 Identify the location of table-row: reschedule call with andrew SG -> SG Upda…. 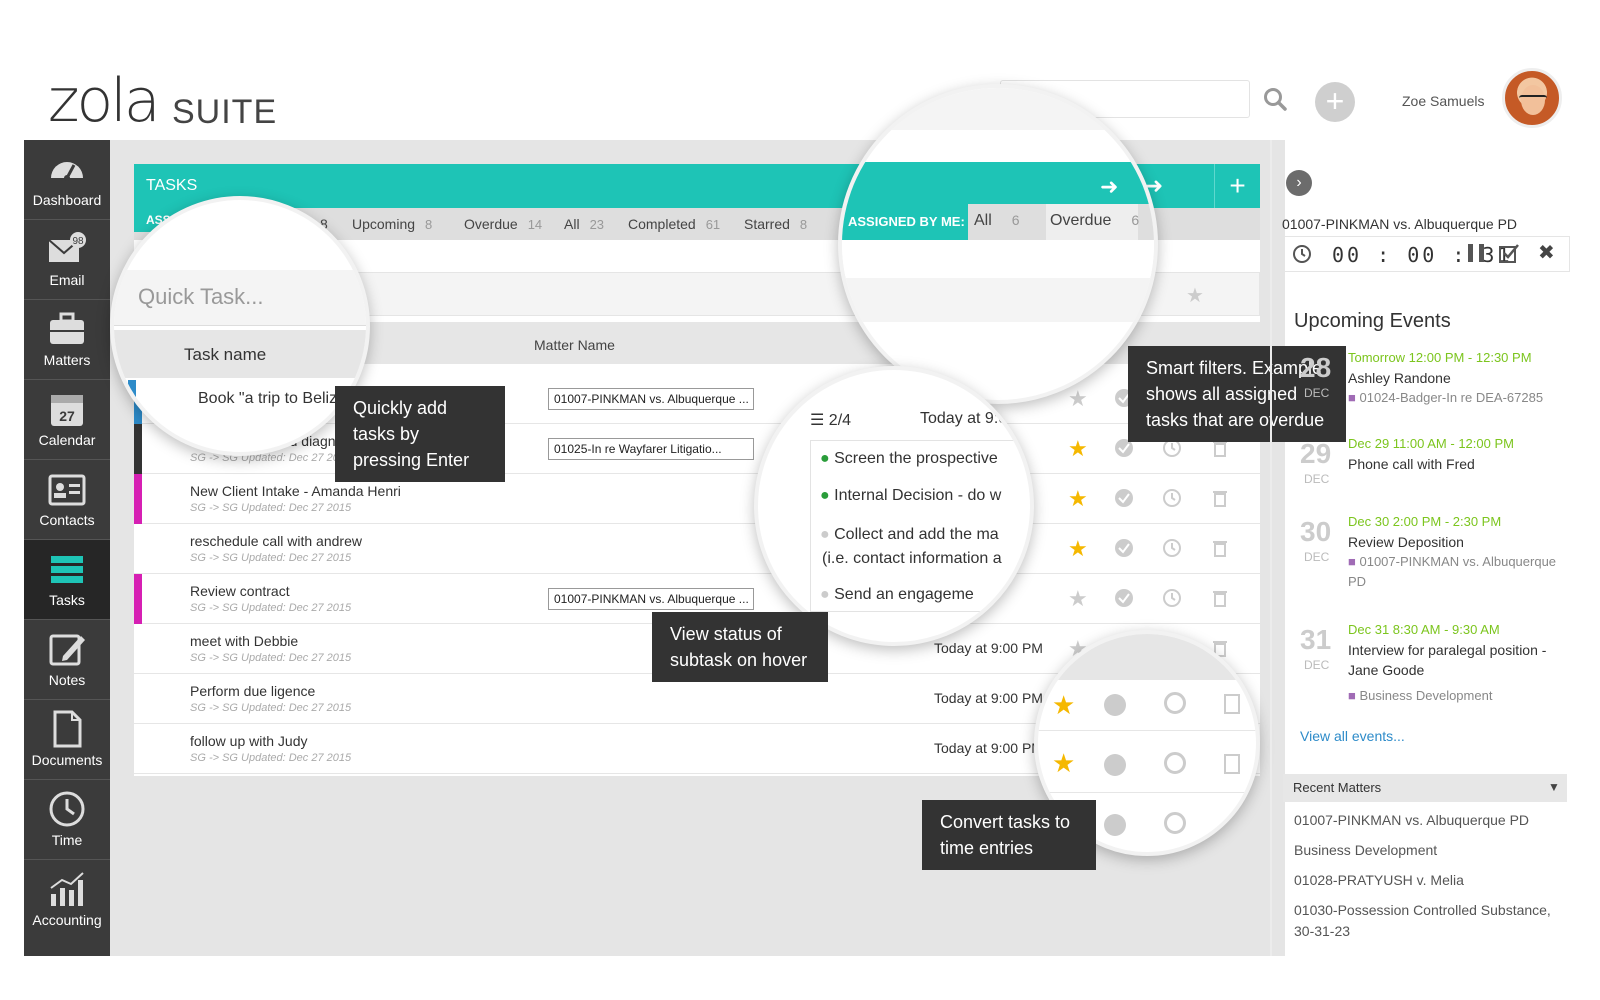
(697, 549).